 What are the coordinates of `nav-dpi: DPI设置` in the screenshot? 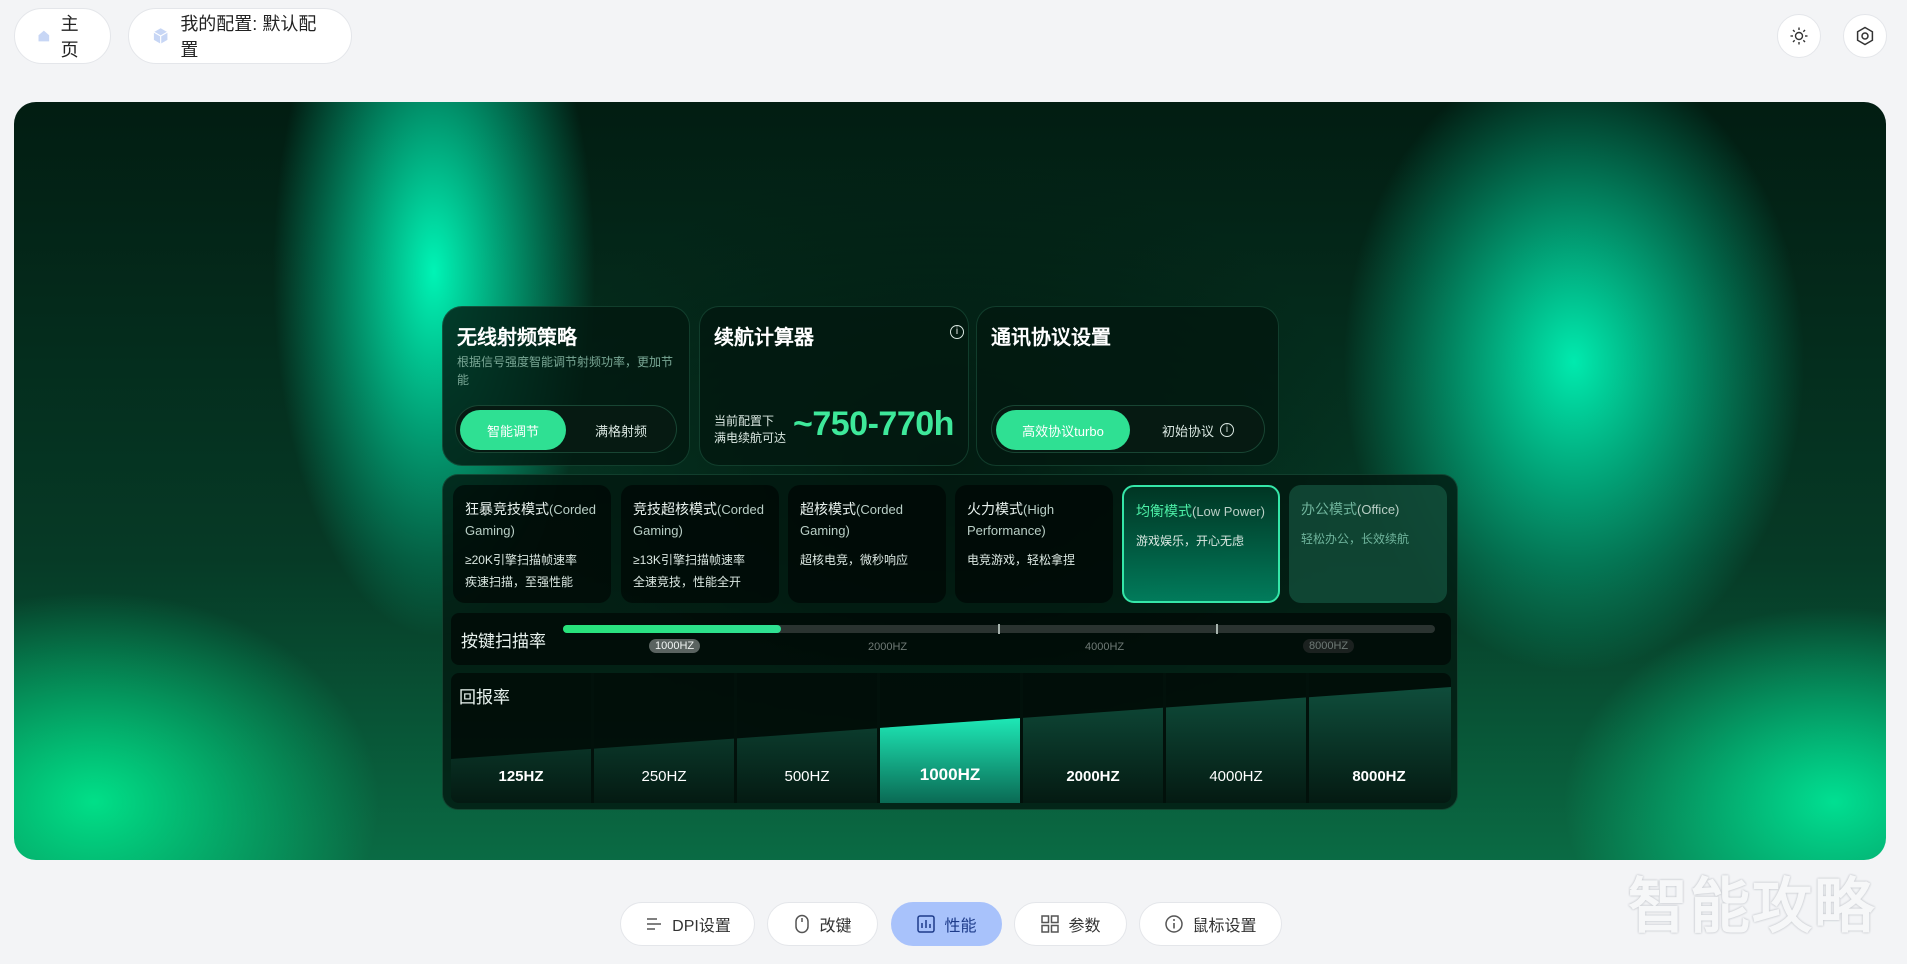 It's located at (687, 924).